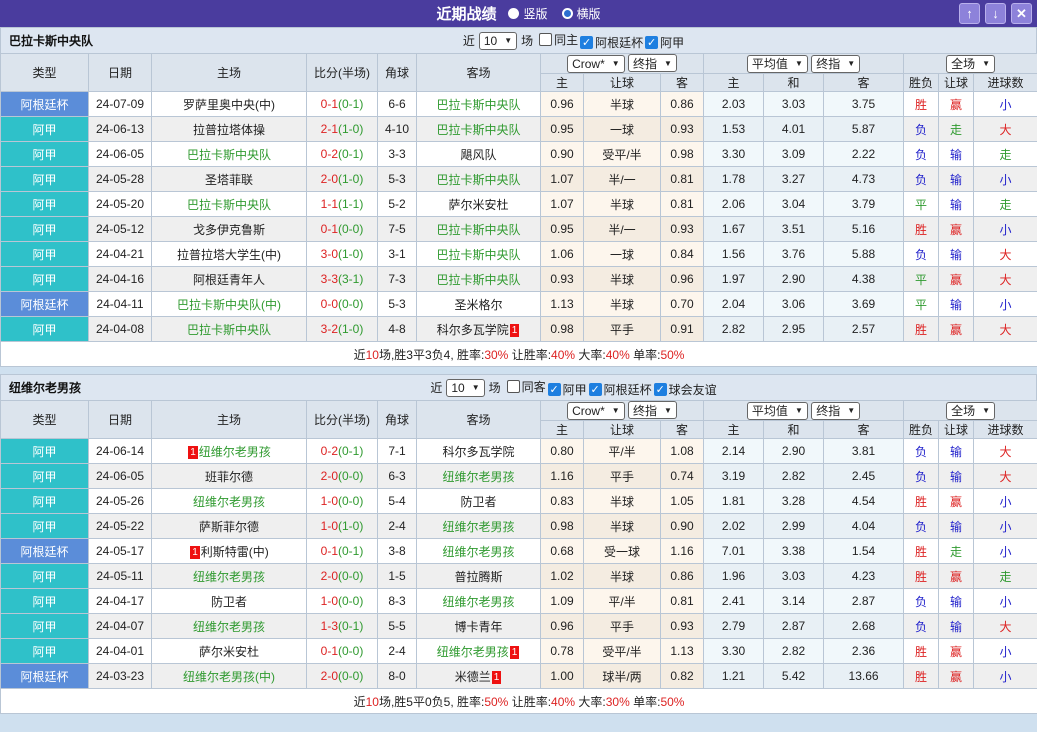  Describe the element at coordinates (969, 13) in the screenshot. I see `move-up-button: ↑` at that location.